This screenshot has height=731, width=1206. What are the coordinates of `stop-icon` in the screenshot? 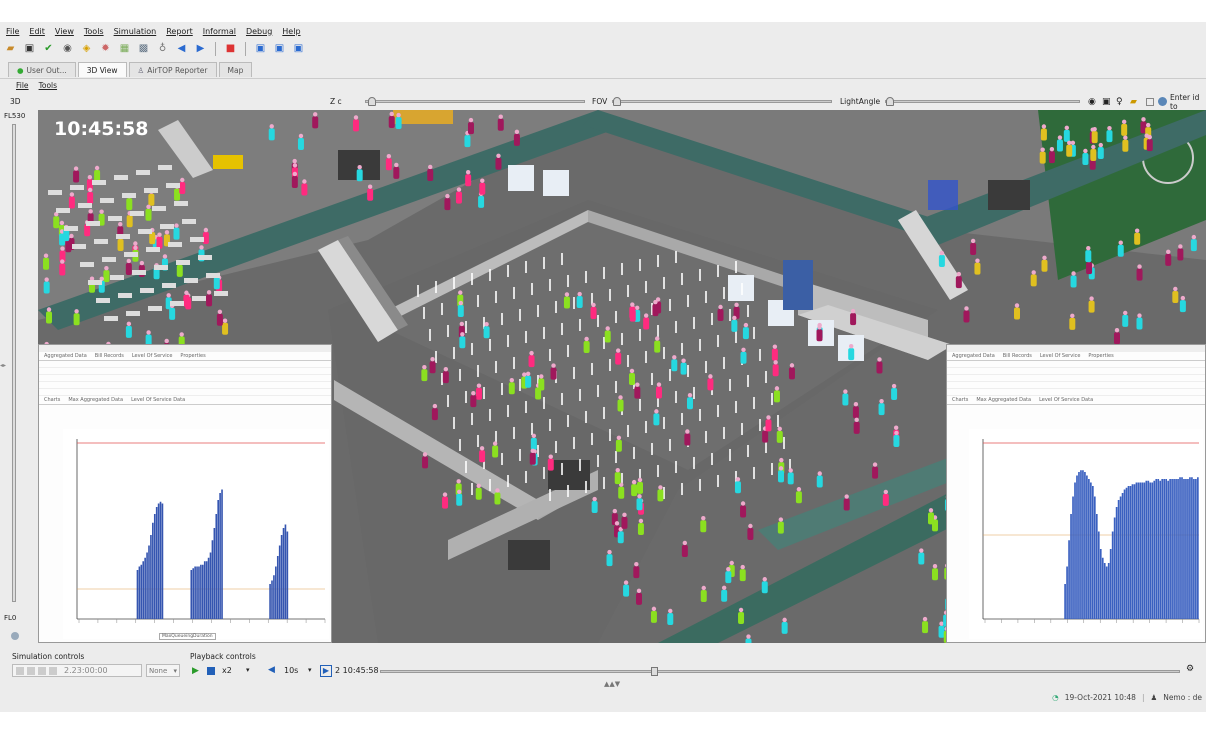 It's located at (211, 671).